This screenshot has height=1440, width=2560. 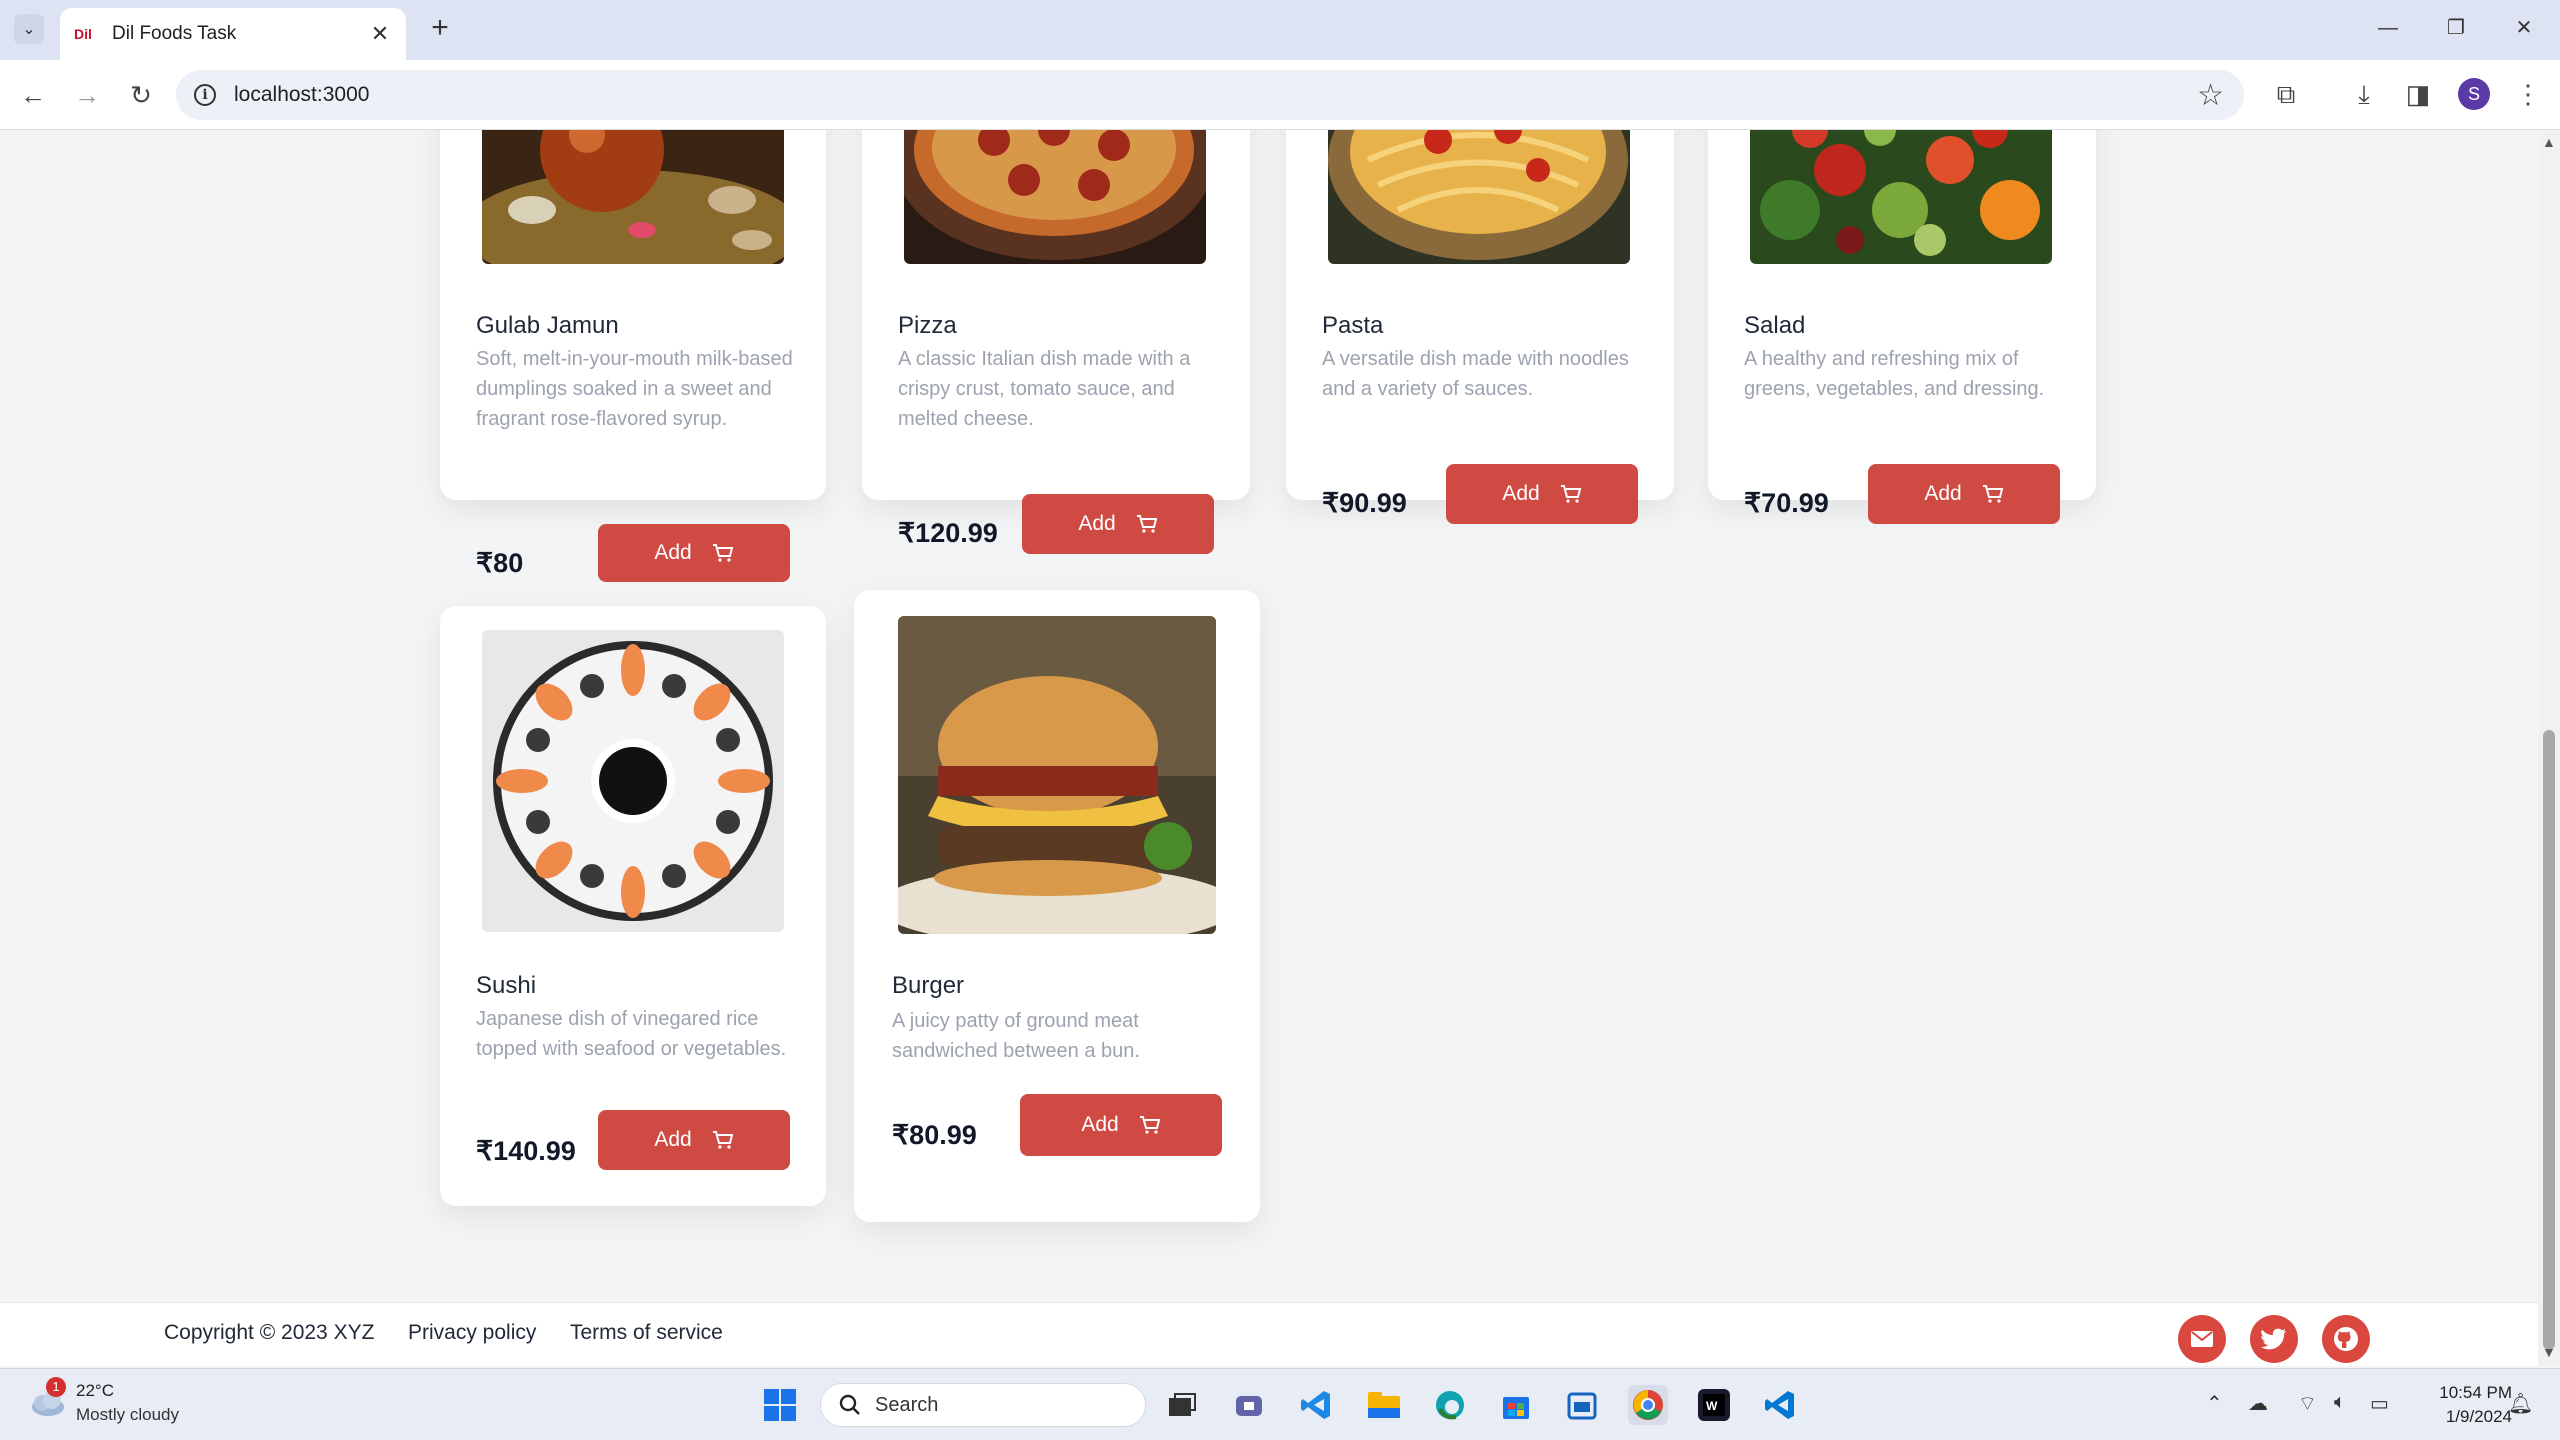 What do you see at coordinates (2475, 1392) in the screenshot?
I see `clock-time: 10:54 PM` at bounding box center [2475, 1392].